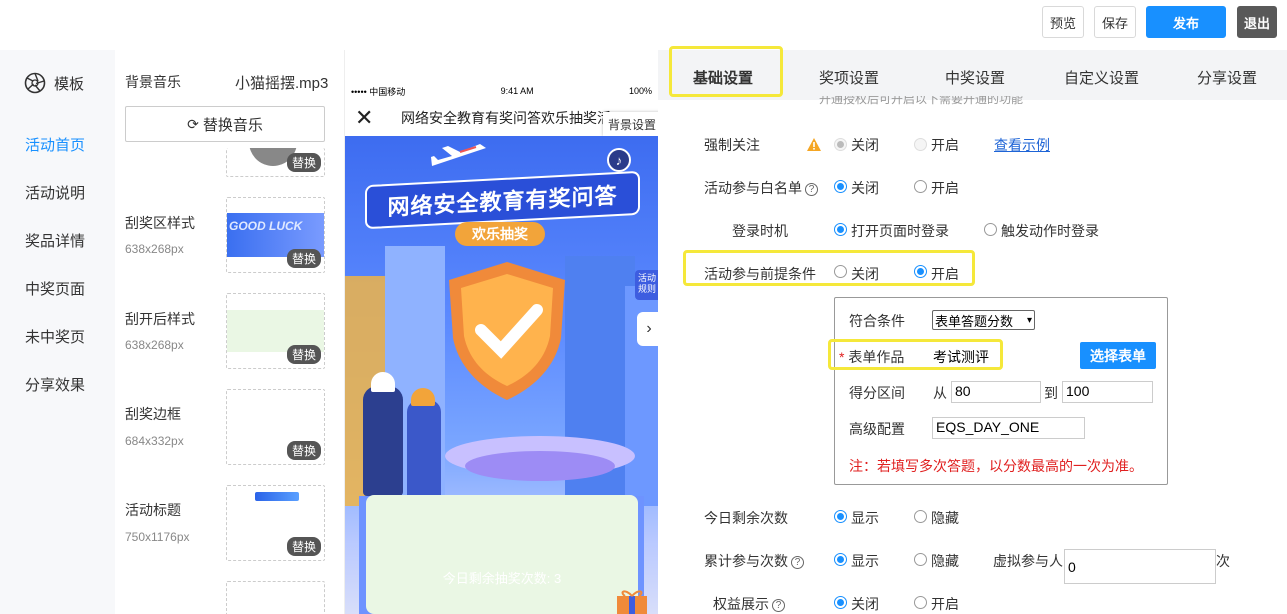 The height and width of the screenshot is (614, 1287). Describe the element at coordinates (877, 429) in the screenshot. I see `advanced-config-label: 高级配置` at that location.